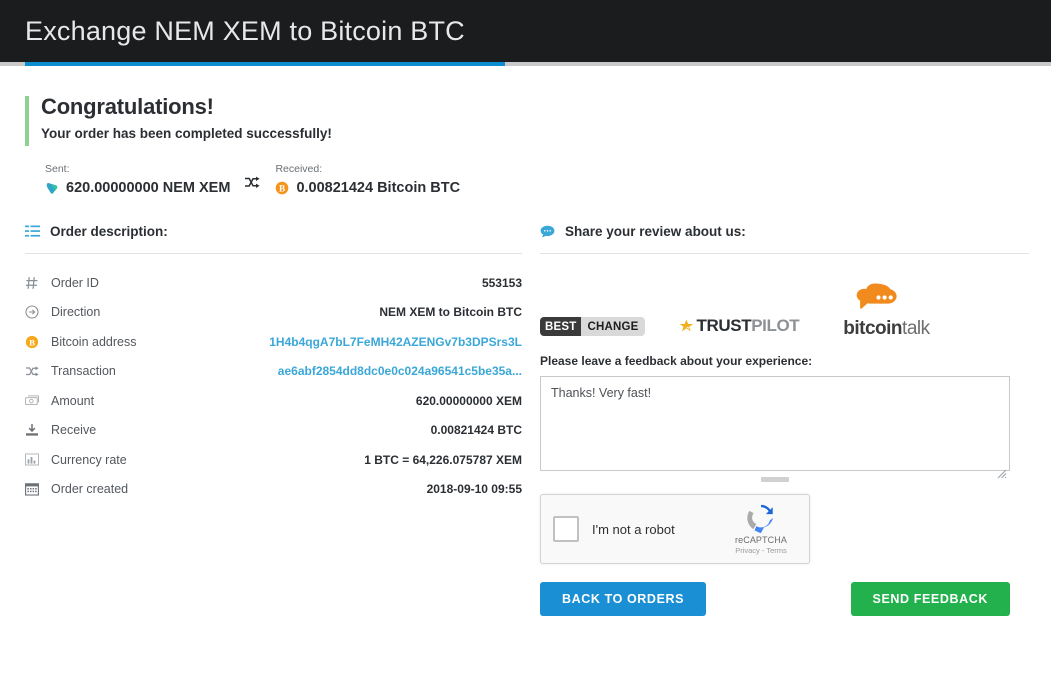 The width and height of the screenshot is (1051, 677). Describe the element at coordinates (38, 400) in the screenshot. I see `money-bill-icon` at that location.